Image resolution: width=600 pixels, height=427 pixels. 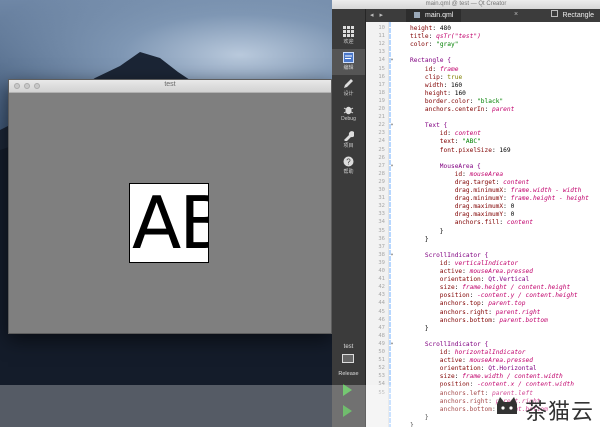 I want to click on line-number: 14, so click(x=381, y=60).